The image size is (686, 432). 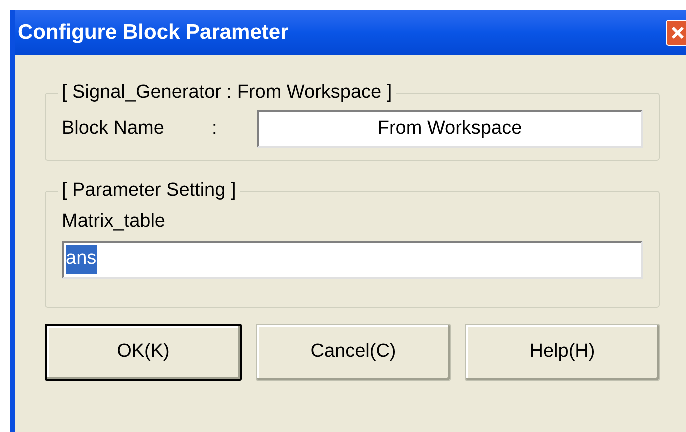 I want to click on field-label: Matrix_table, so click(x=114, y=222).